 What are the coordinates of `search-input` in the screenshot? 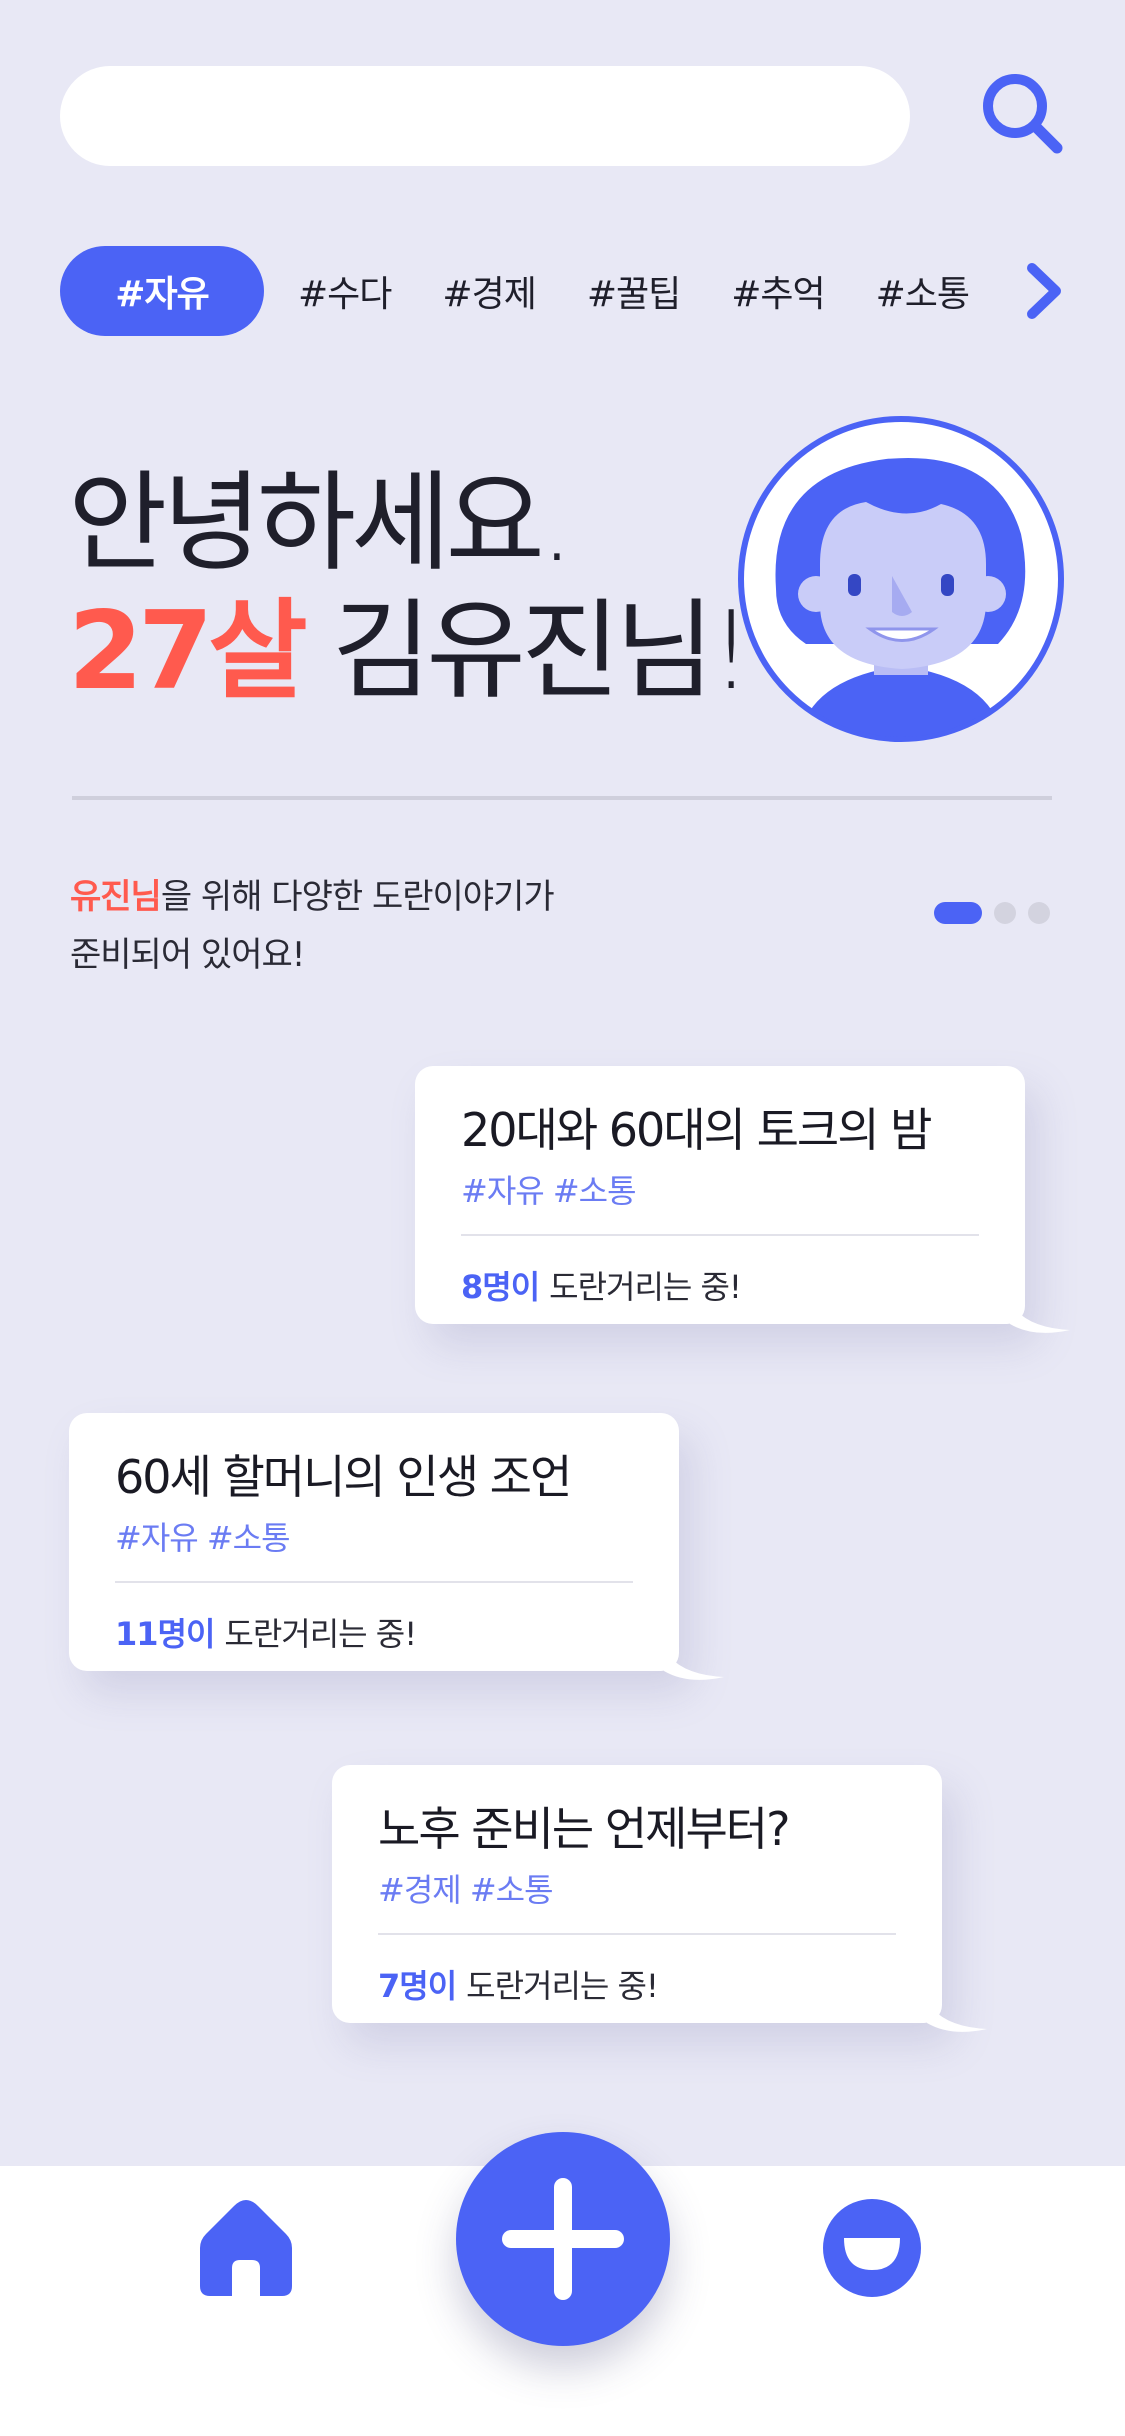 It's located at (485, 116).